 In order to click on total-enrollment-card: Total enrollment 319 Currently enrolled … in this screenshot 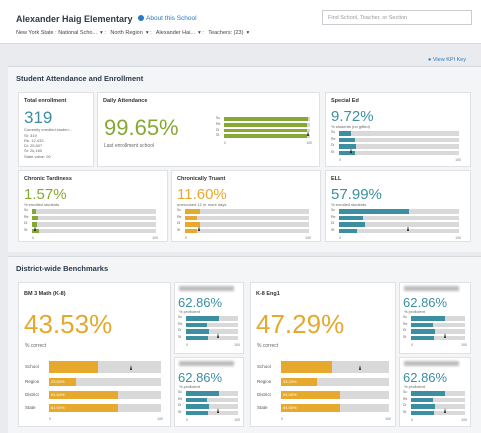, I will do `click(56, 129)`.